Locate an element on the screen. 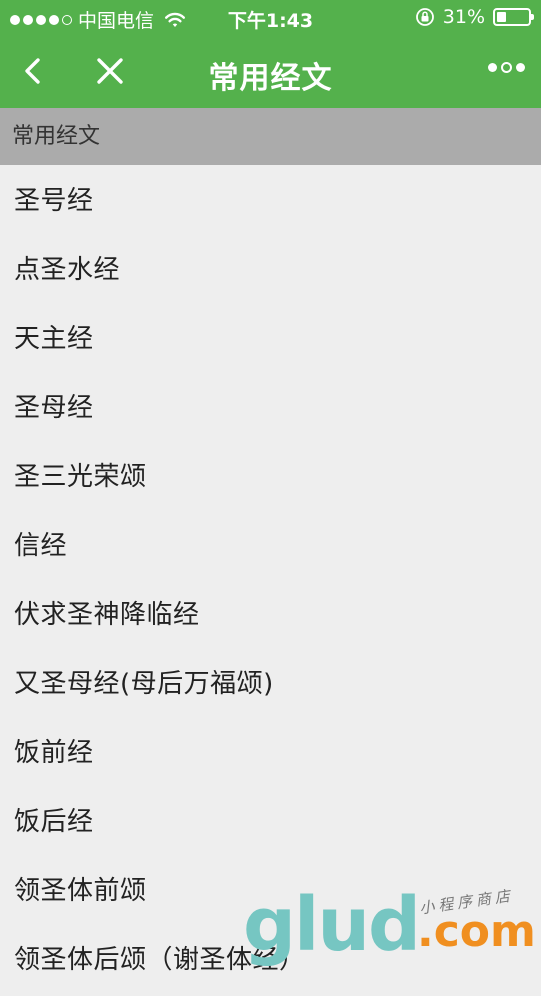  list-item: 圣三光荣颂 is located at coordinates (270, 475).